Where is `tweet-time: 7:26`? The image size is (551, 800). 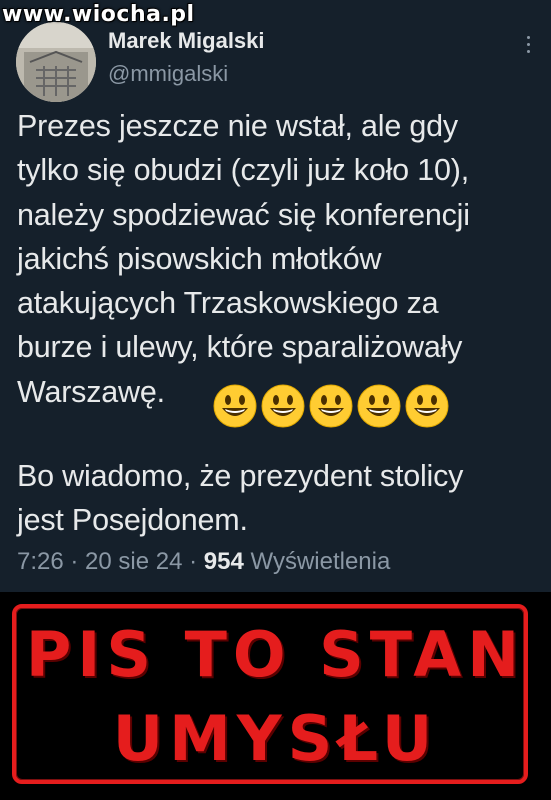
tweet-time: 7:26 is located at coordinates (40, 561).